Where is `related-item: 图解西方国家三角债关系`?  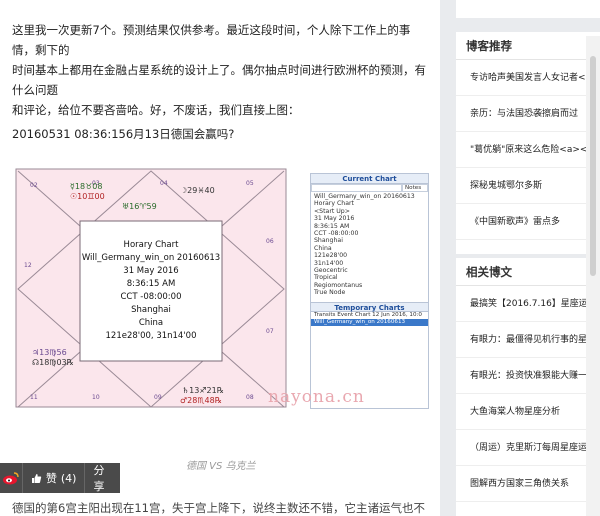 related-item: 图解西方国家三角债关系 is located at coordinates (528, 484).